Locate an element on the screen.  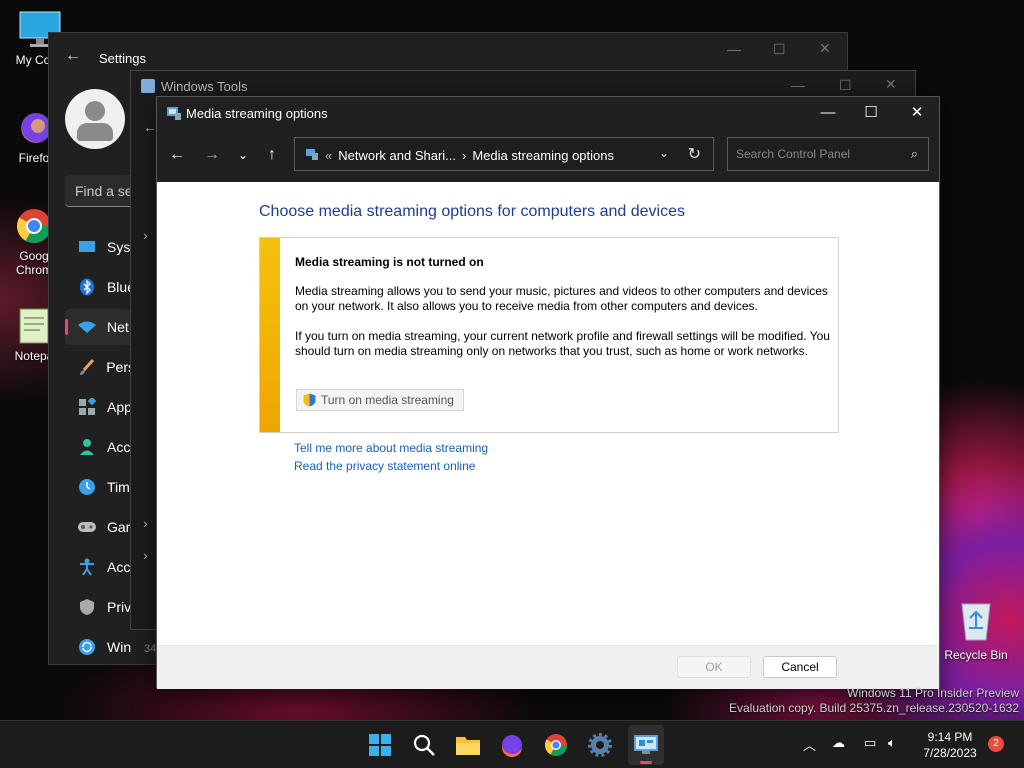
tell-me-more-link: Tell me more about media streaming is located at coordinates (391, 448).